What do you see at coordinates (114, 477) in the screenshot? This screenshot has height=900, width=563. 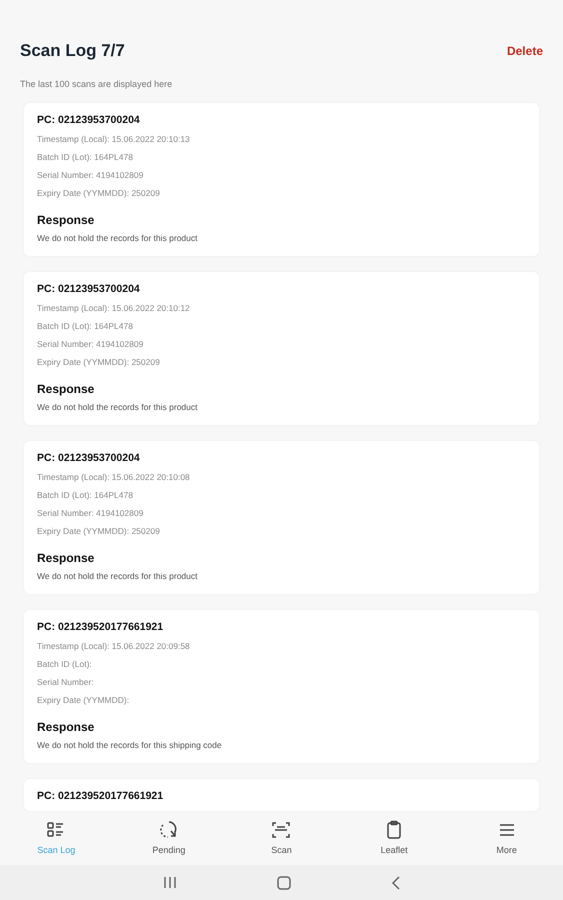 I see `scan-detail: Timestamp (Local): 15.06.2022 20:10:08` at bounding box center [114, 477].